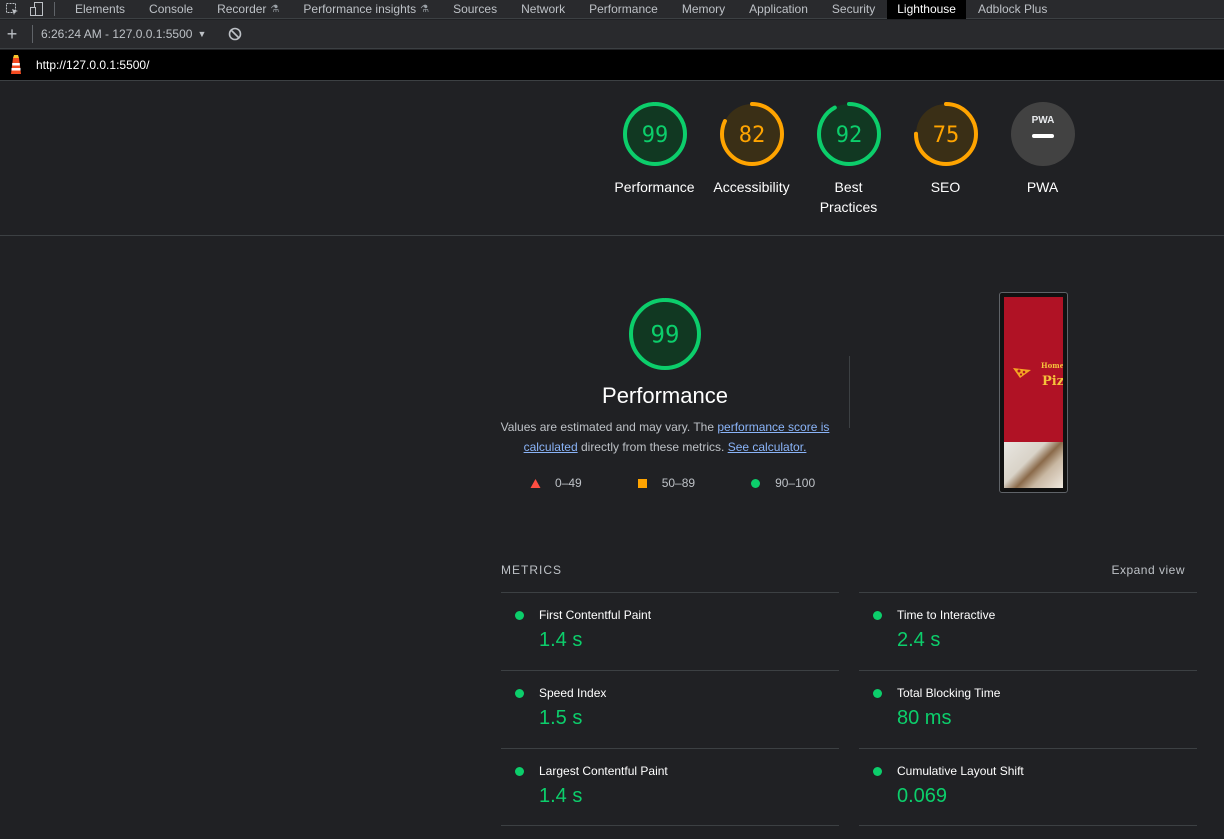 Image resolution: width=1224 pixels, height=839 pixels. I want to click on gauge-label: Accessibility, so click(751, 187).